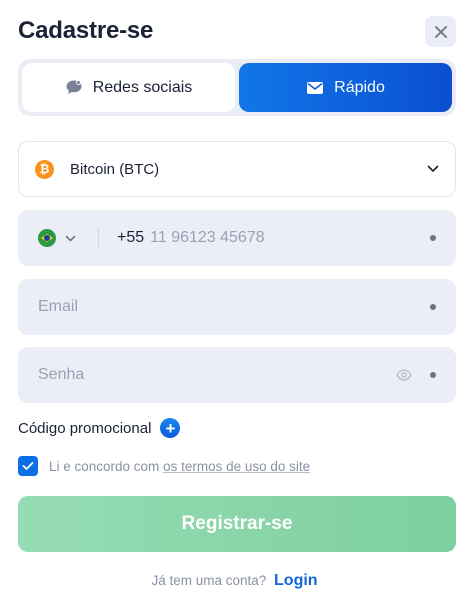 Image resolution: width=469 pixels, height=609 pixels. I want to click on add-promo-code-button: +, so click(170, 428).